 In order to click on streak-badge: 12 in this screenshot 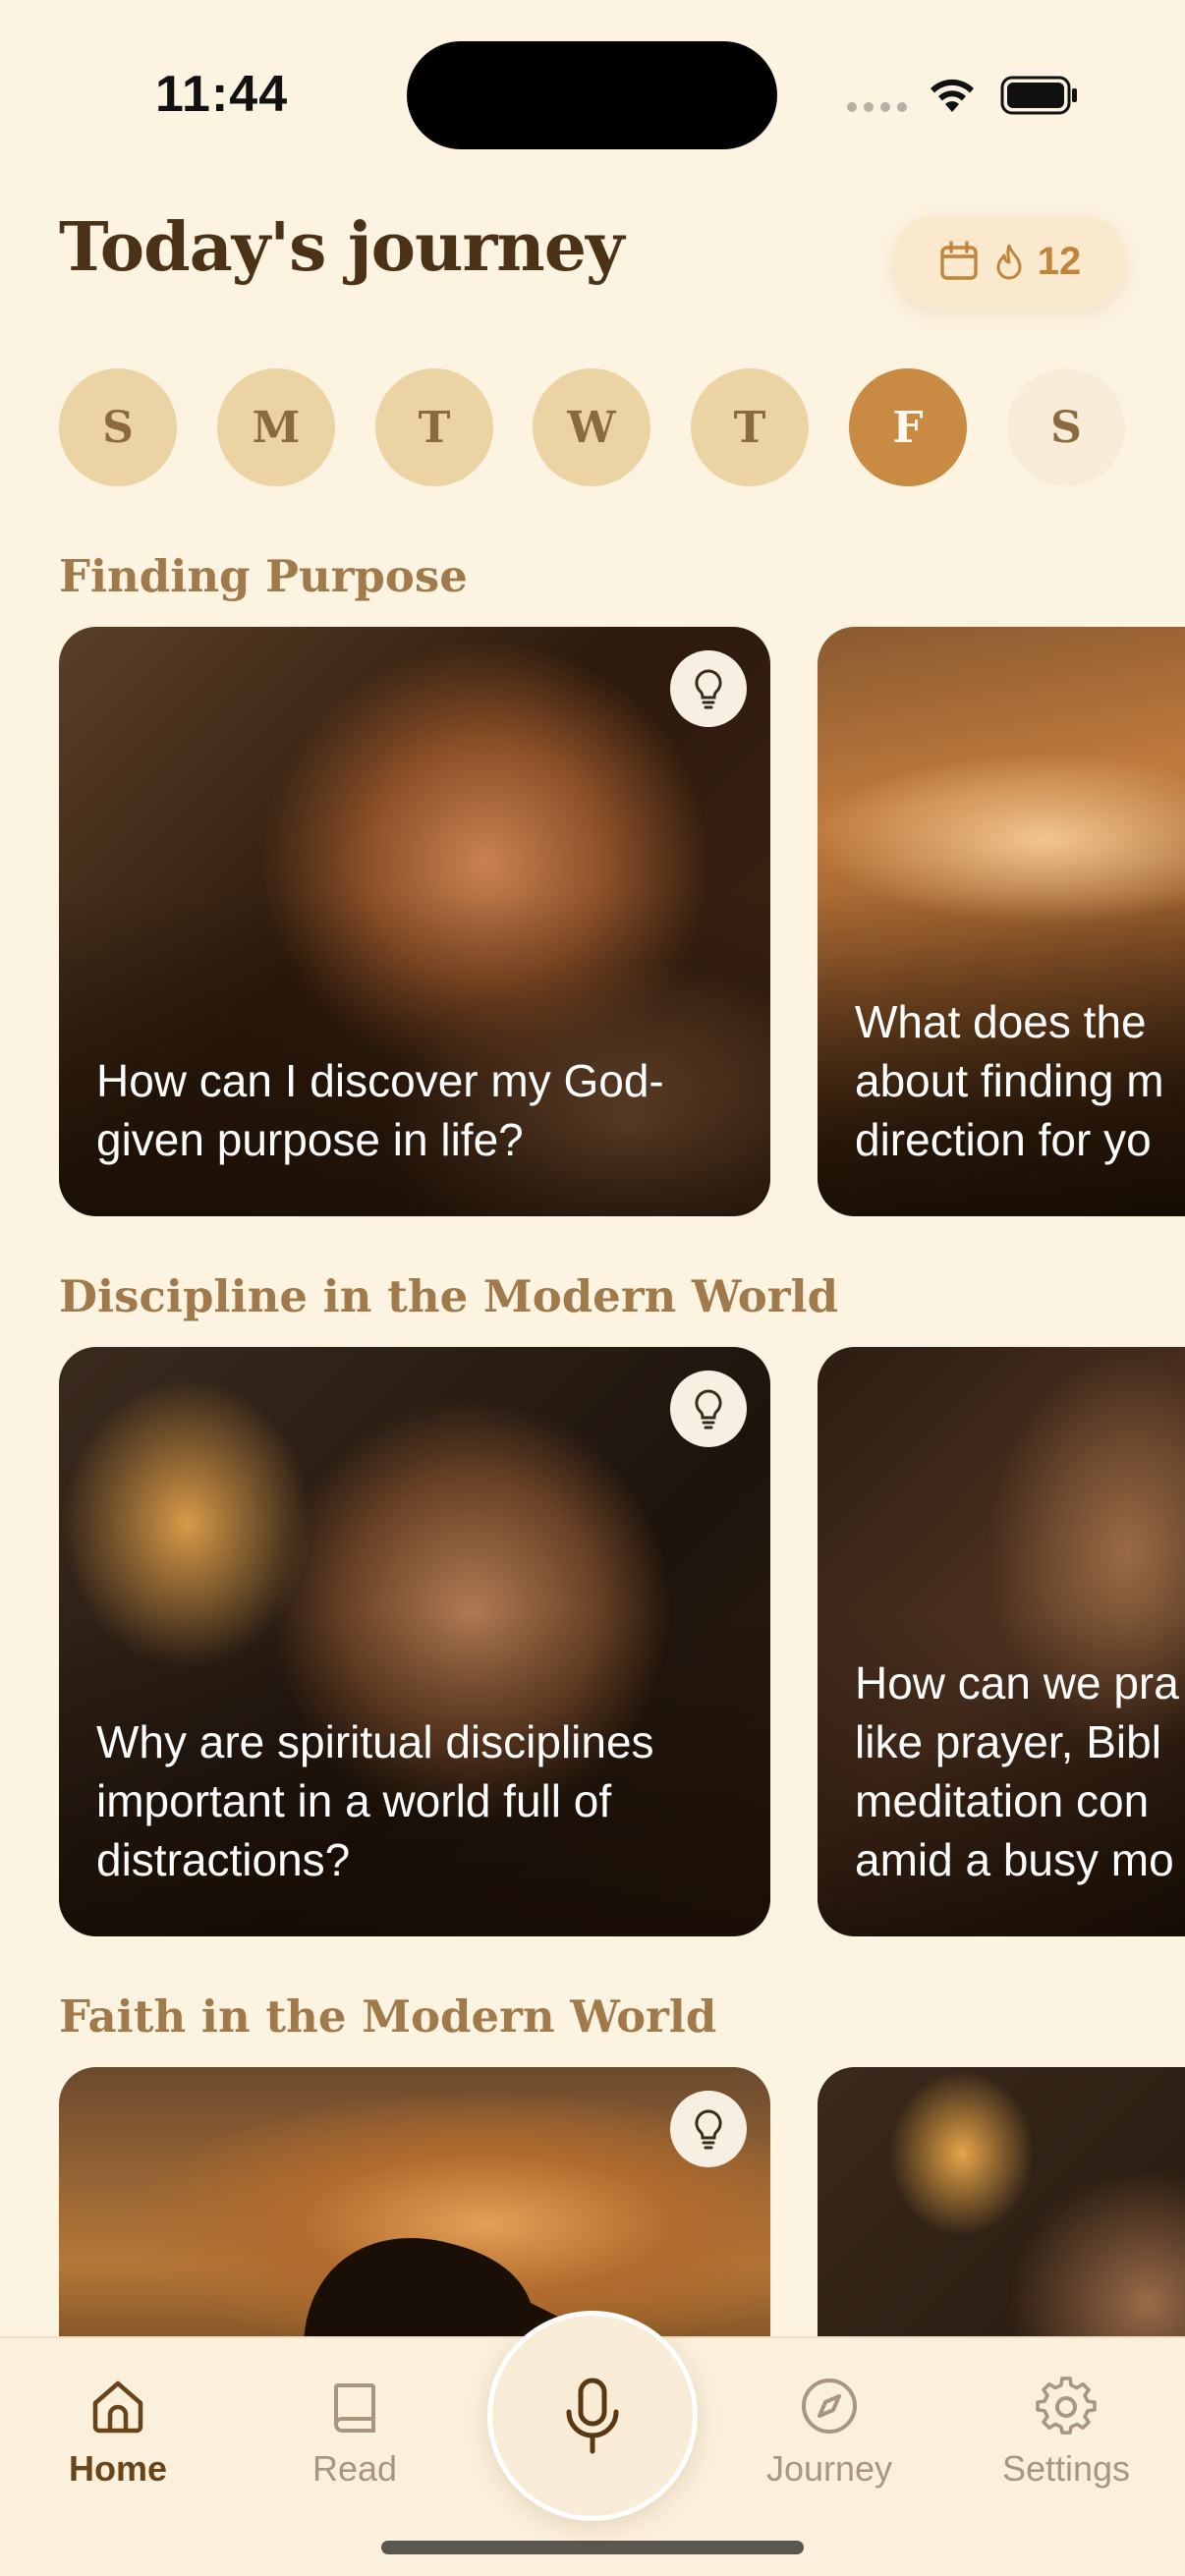, I will do `click(1009, 261)`.